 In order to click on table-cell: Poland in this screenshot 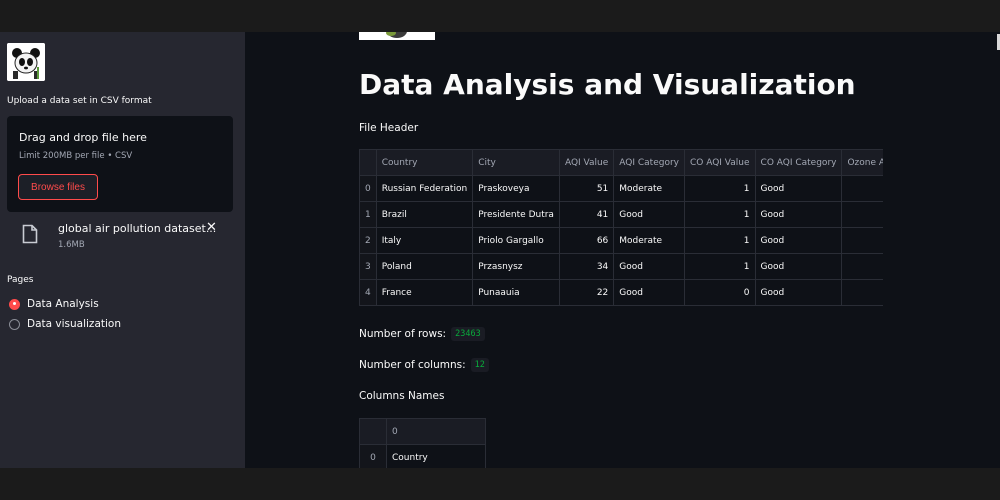, I will do `click(424, 266)`.